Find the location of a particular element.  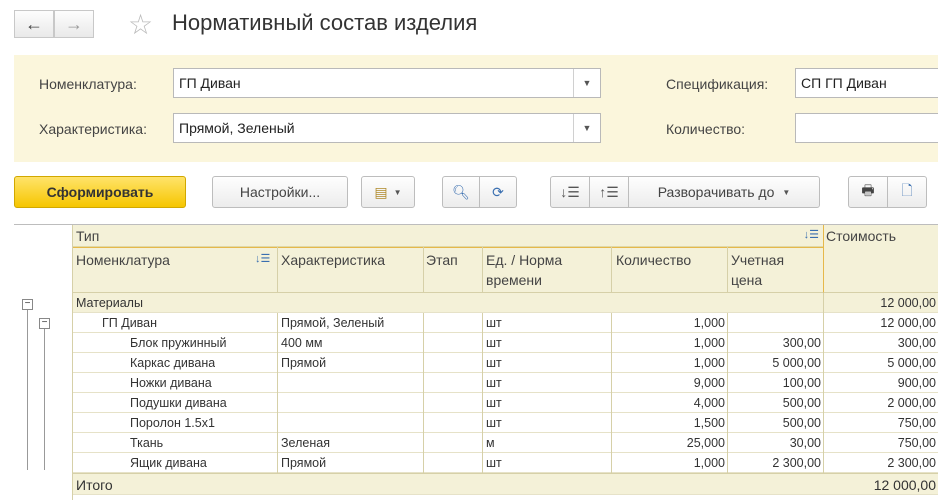

table-row: Ящик дивана Прямой шт 1,000 2 300,00 2 300,00 is located at coordinates (505, 463).